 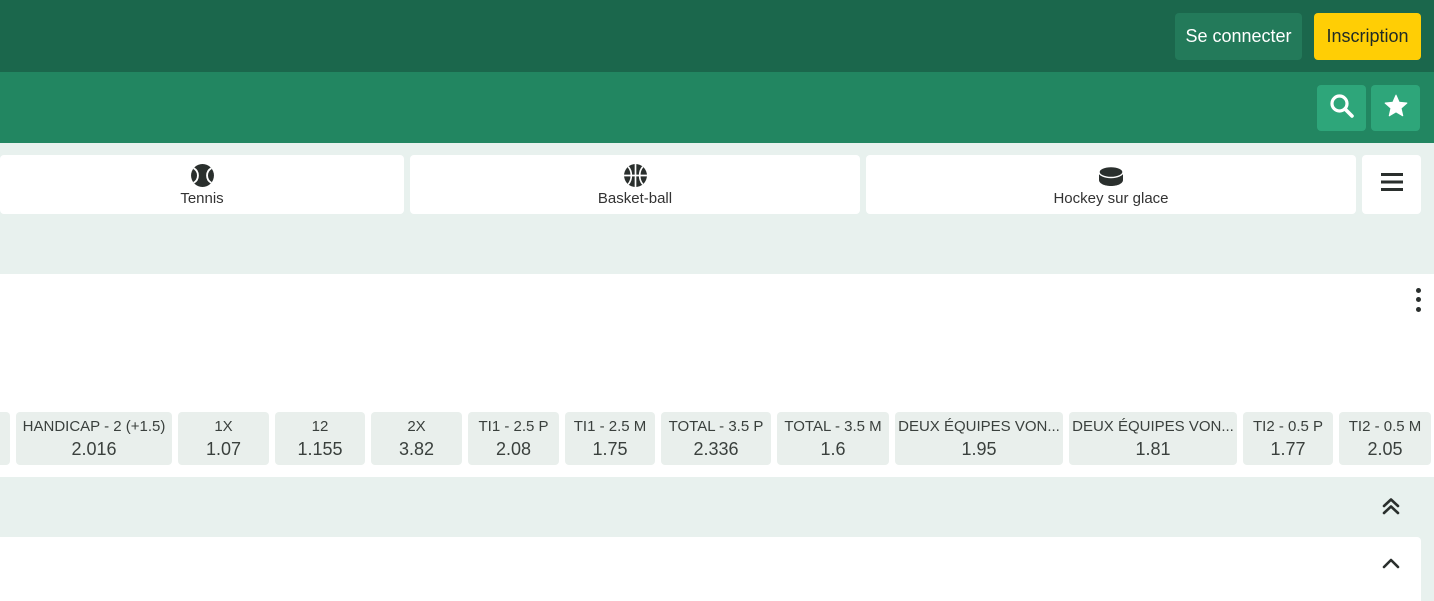 I want to click on odds-market: 2X, so click(x=416, y=426).